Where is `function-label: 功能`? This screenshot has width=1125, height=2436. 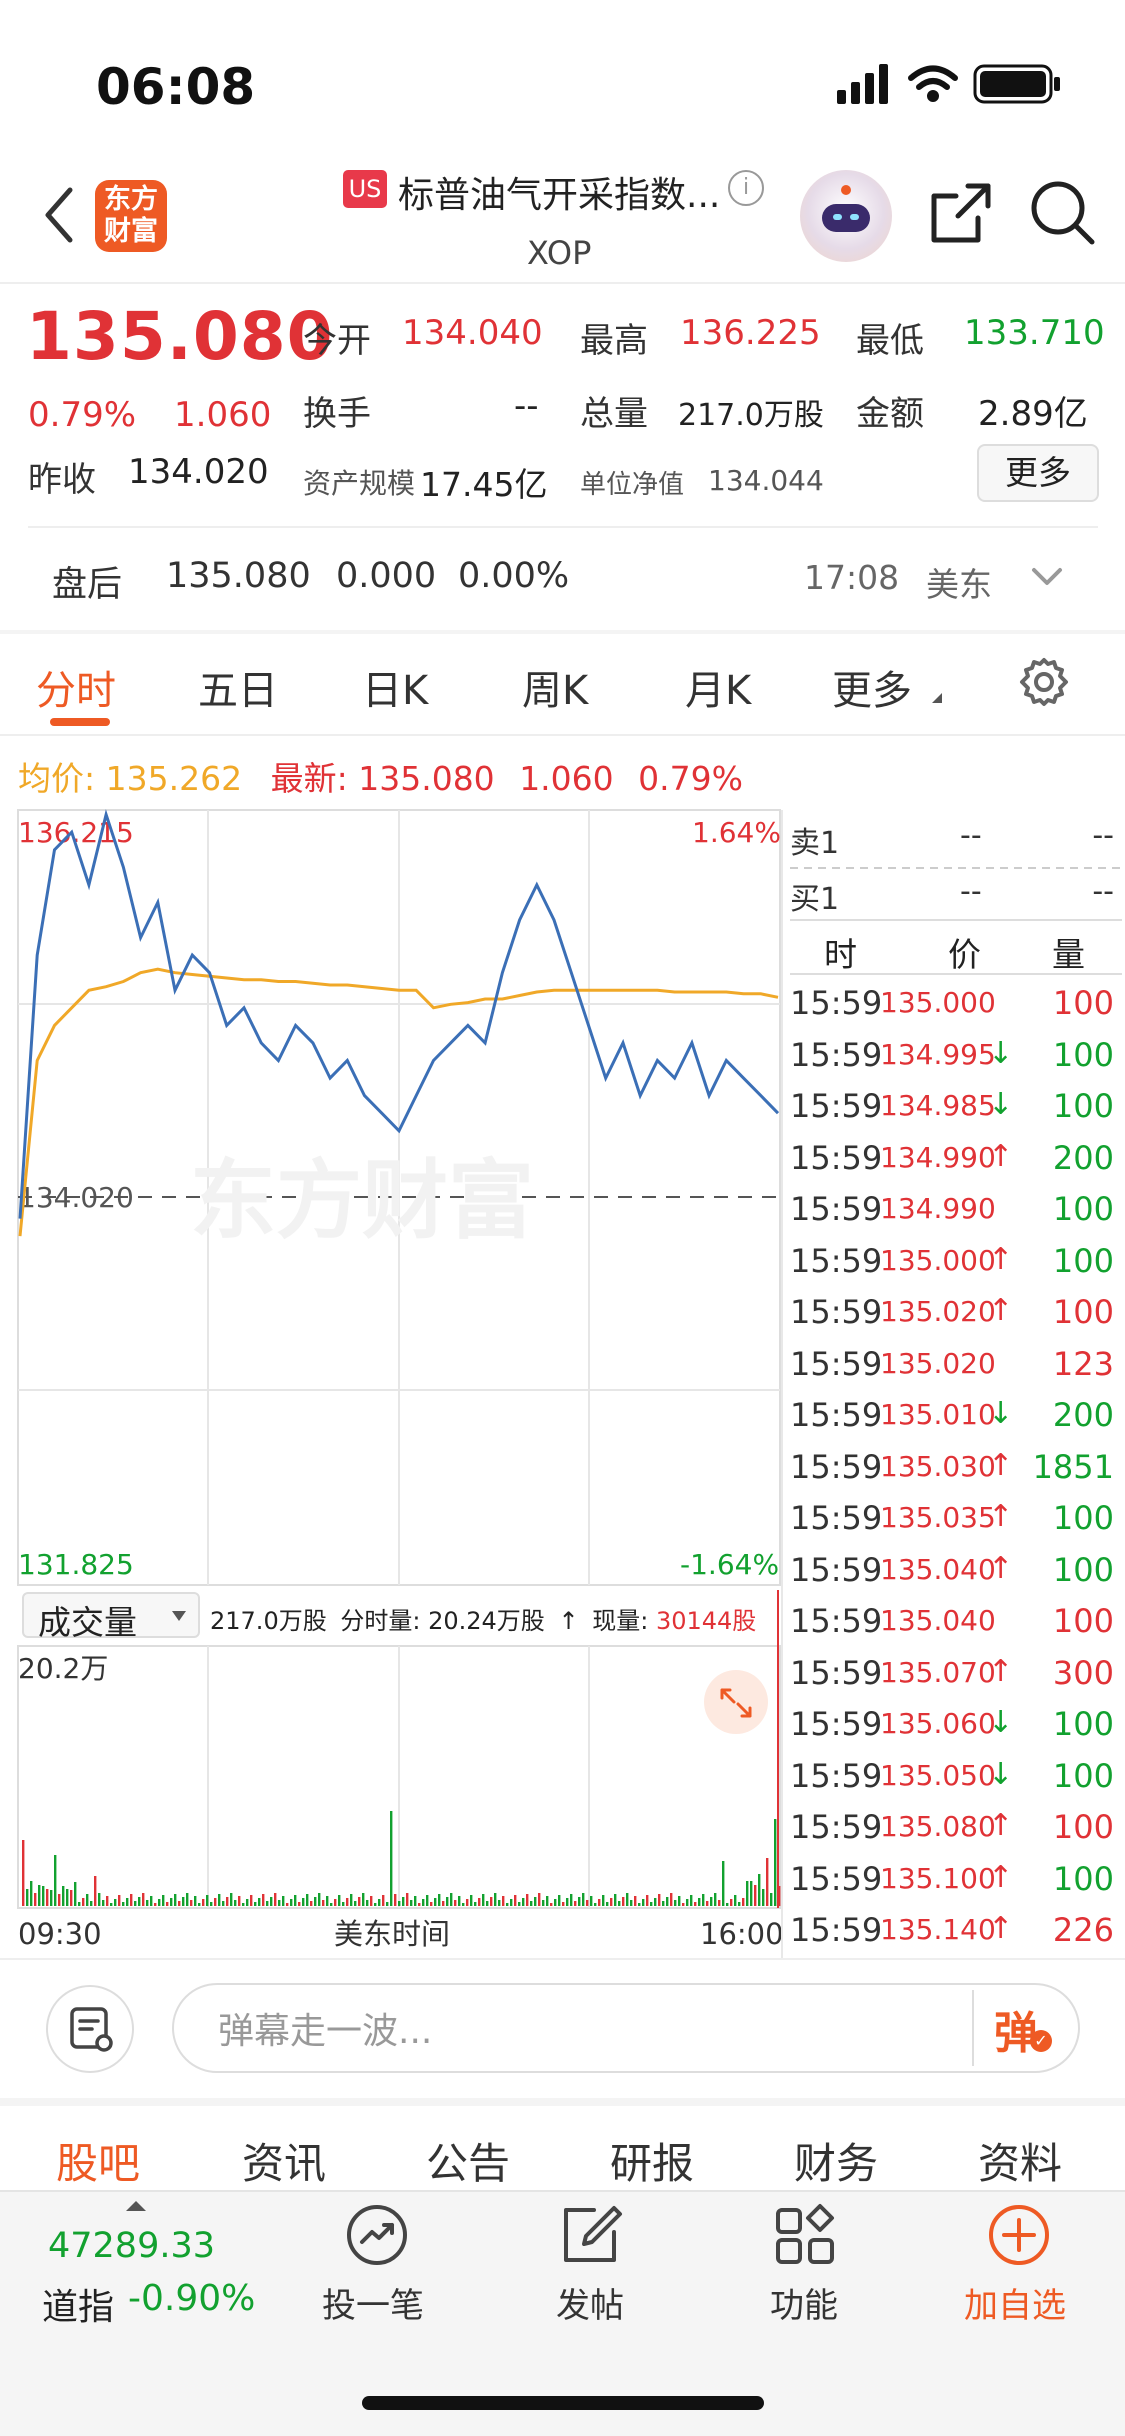 function-label: 功能 is located at coordinates (804, 2302).